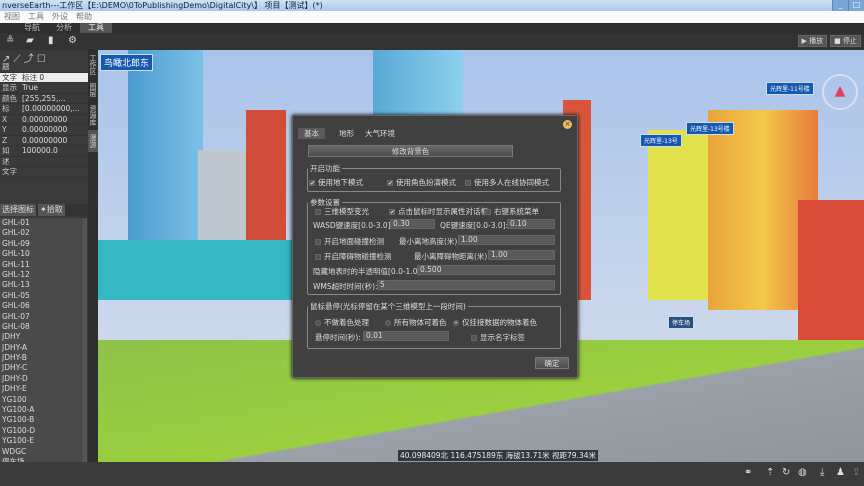  Describe the element at coordinates (567, 124) in the screenshot. I see `close-icon: ×` at that location.